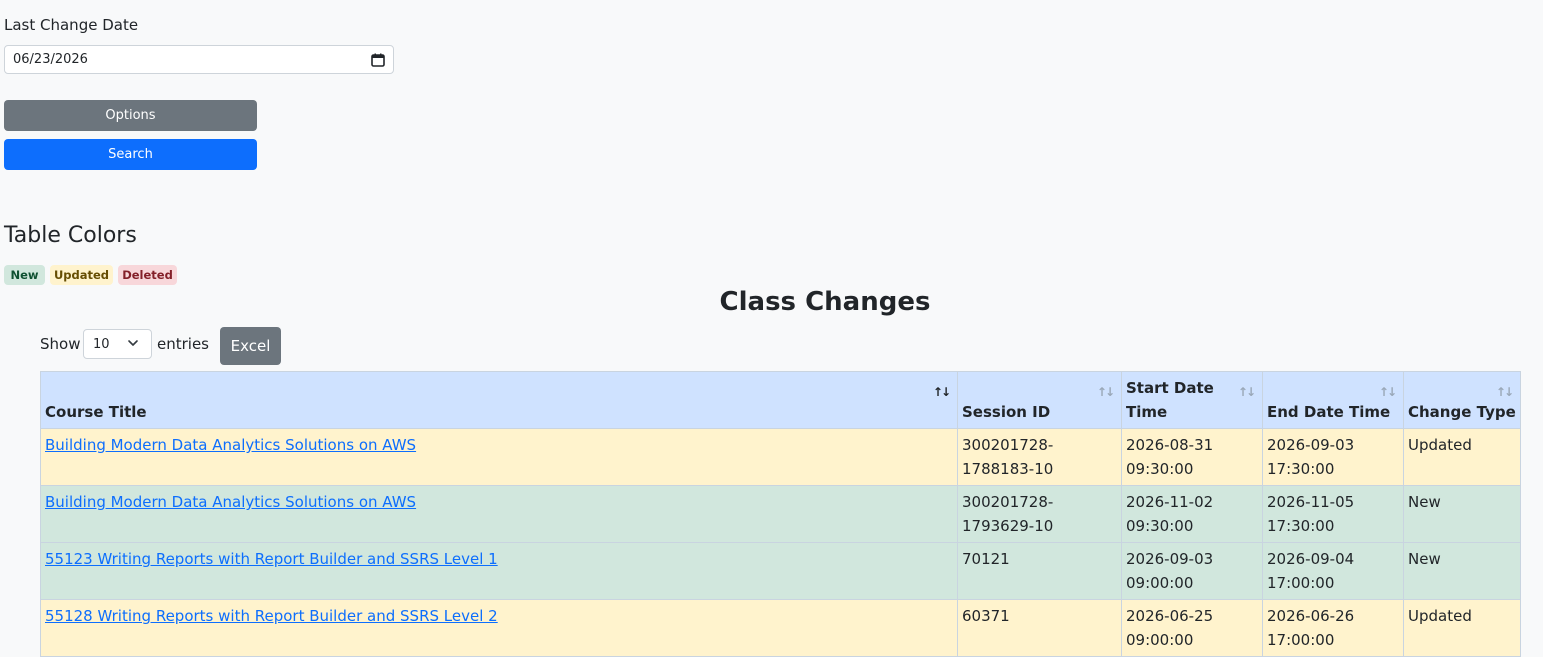 This screenshot has height=657, width=1543. Describe the element at coordinates (147, 275) in the screenshot. I see `legend-badge-deleted: Deleted` at that location.